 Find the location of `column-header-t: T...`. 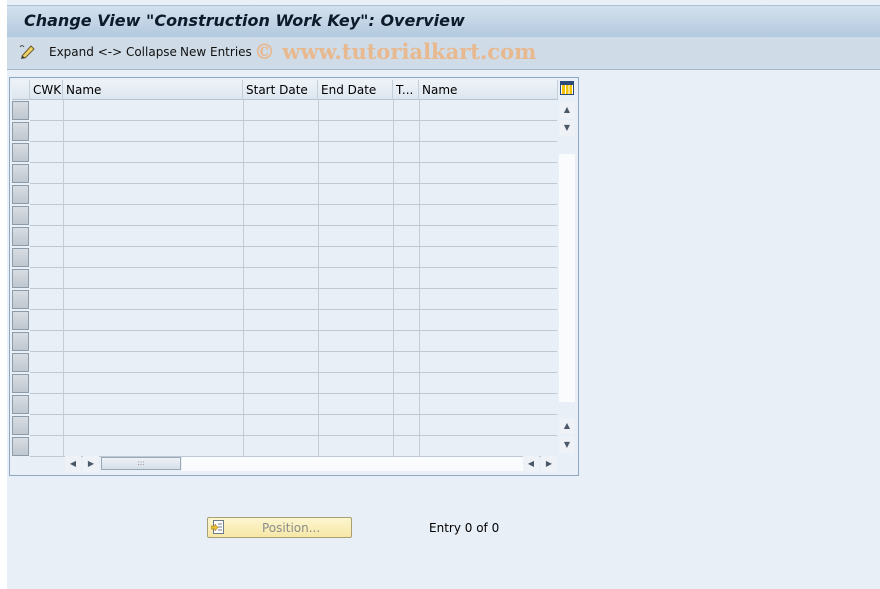

column-header-t: T... is located at coordinates (406, 90).